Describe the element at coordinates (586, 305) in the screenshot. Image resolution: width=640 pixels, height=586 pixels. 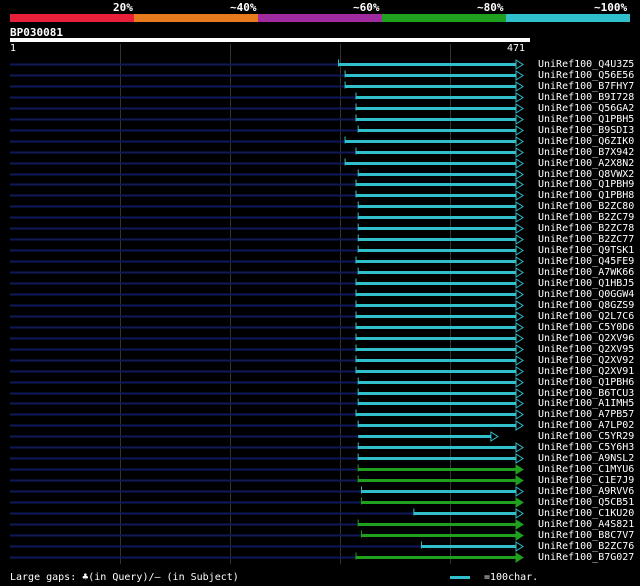
I see `hit-label: UniRef100_Q8GZS9` at that location.